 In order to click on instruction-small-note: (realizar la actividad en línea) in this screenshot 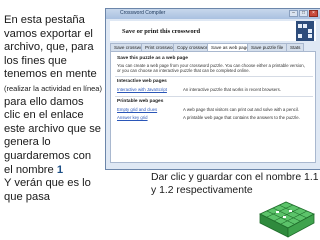, I will do `click(53, 88)`.